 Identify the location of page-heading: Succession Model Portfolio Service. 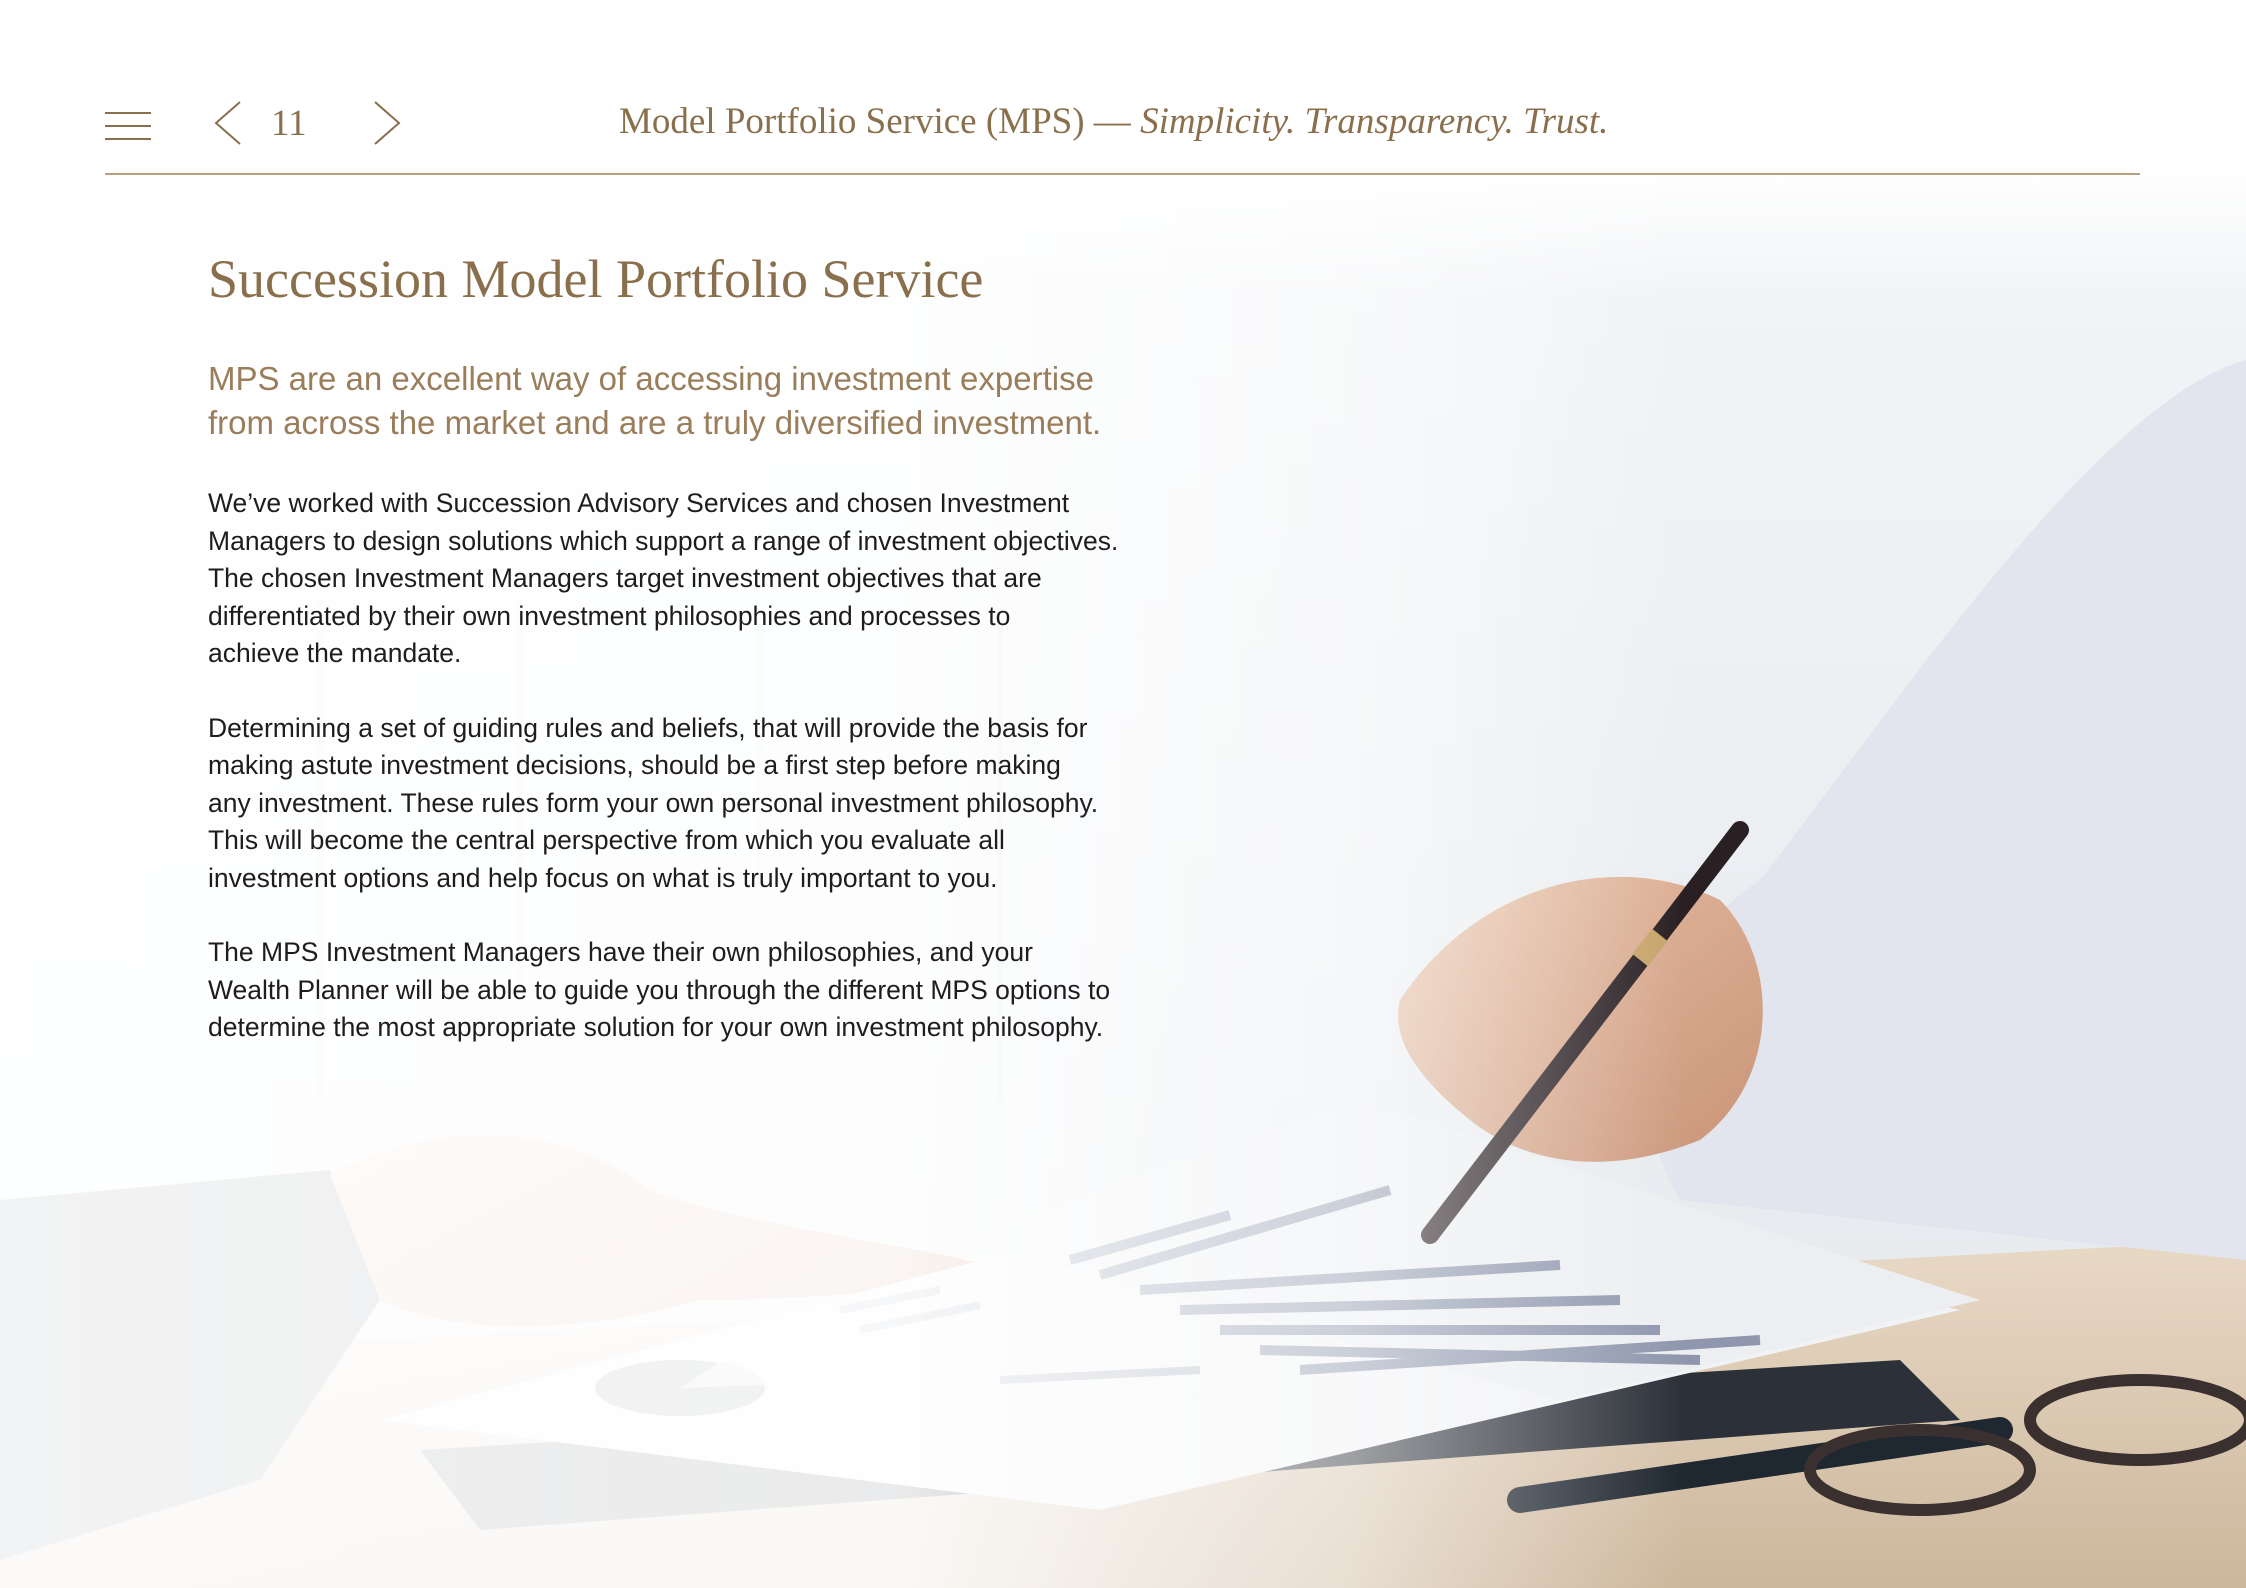
(596, 279).